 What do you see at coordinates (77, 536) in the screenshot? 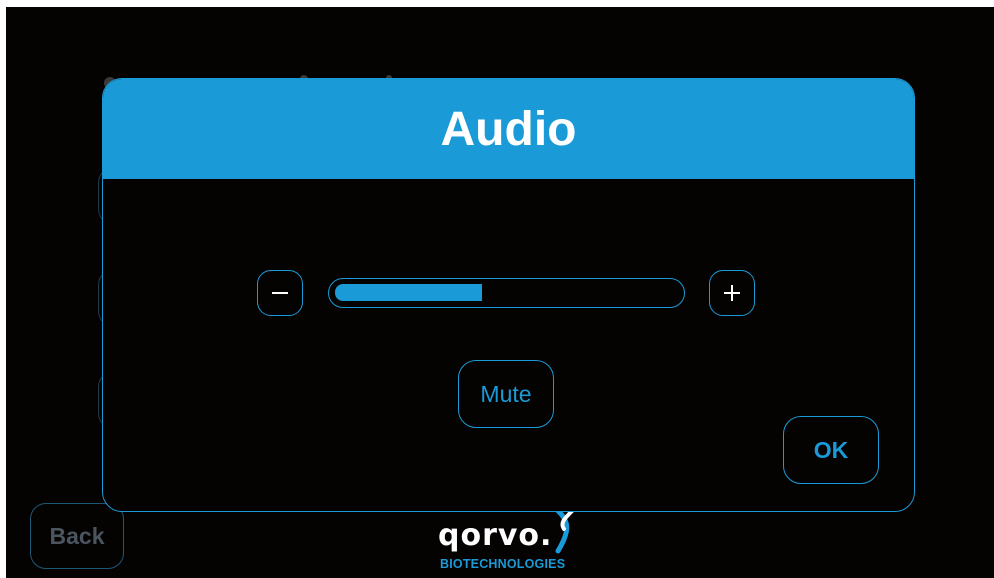
I see `back-button: Back` at bounding box center [77, 536].